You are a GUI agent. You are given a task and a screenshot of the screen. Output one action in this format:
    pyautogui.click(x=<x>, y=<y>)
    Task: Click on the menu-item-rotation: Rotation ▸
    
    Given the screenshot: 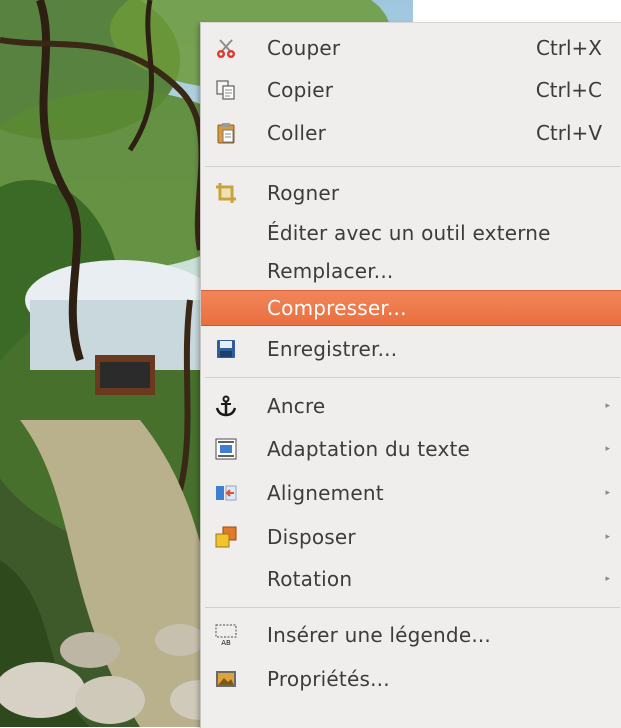 What is the action you would take?
    pyautogui.click(x=411, y=579)
    